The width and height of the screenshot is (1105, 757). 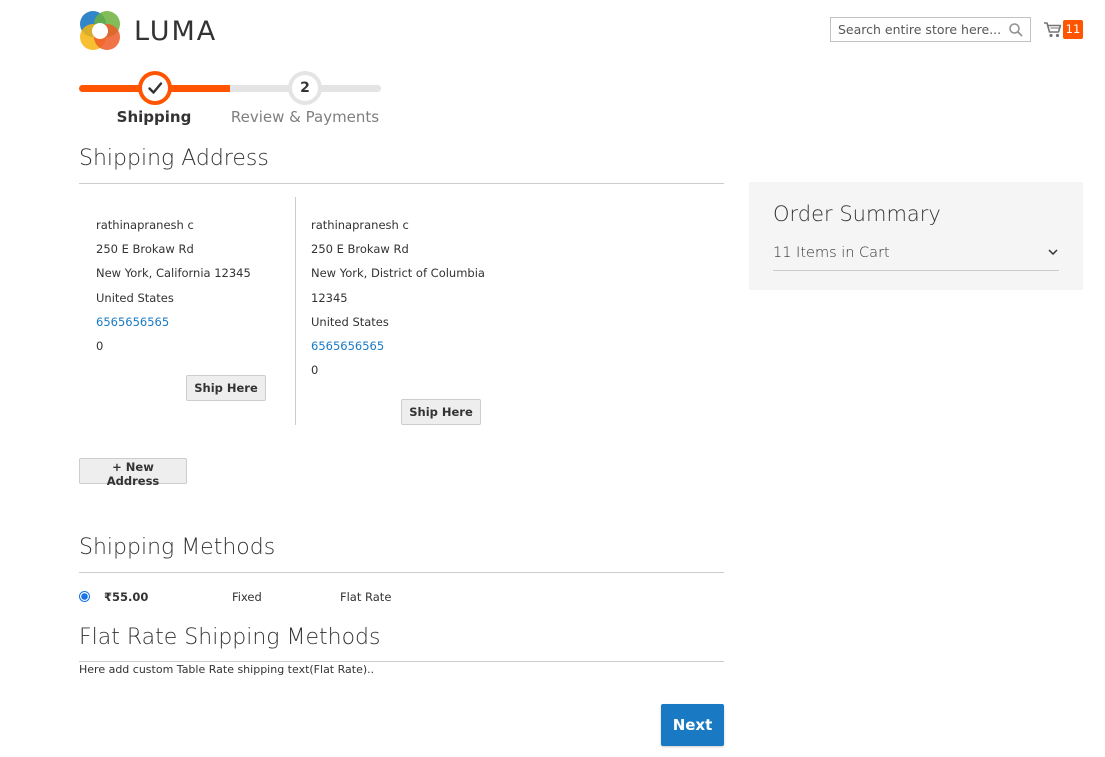 I want to click on address-divider, so click(x=295, y=311).